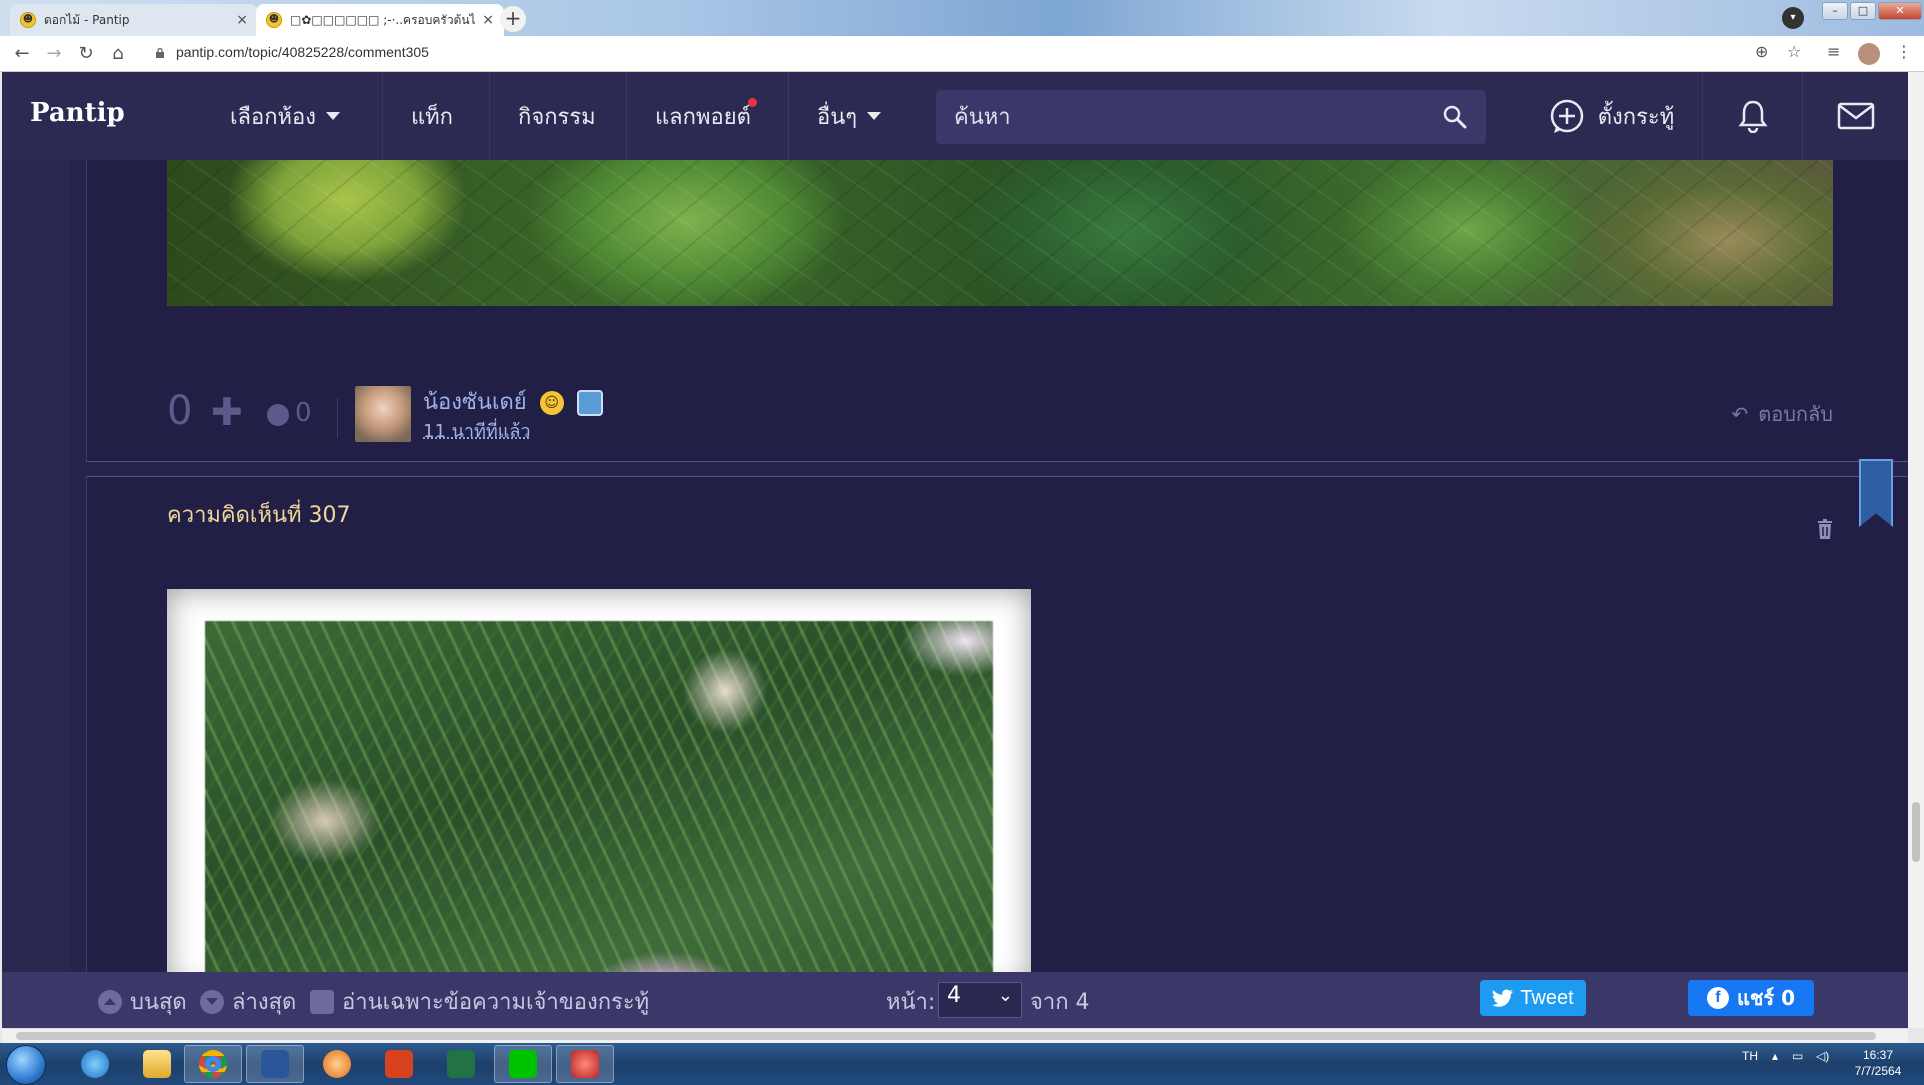 This screenshot has width=1924, height=1085. I want to click on maximize-icon: □, so click(1863, 11).